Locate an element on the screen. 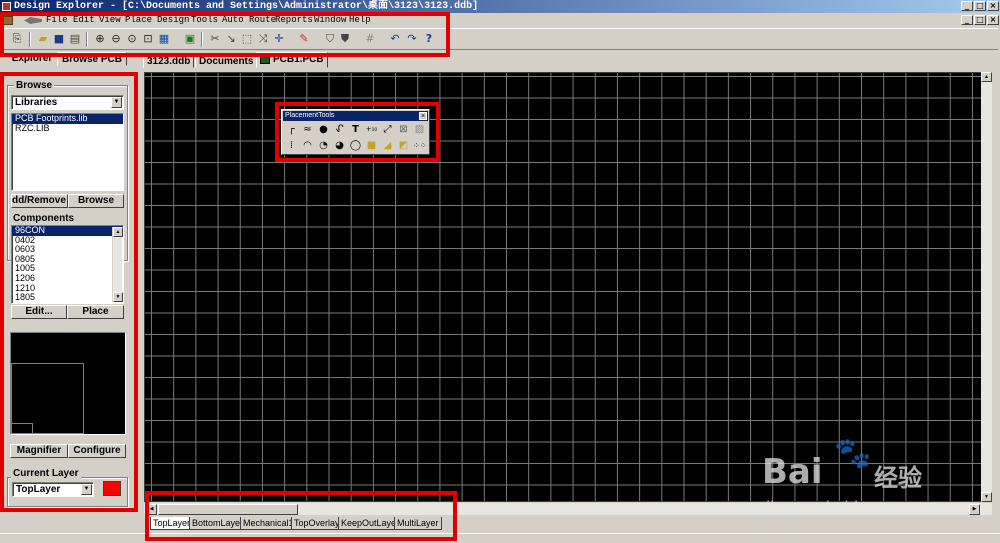  zoom-page-icon: ⊙ is located at coordinates (132, 39).